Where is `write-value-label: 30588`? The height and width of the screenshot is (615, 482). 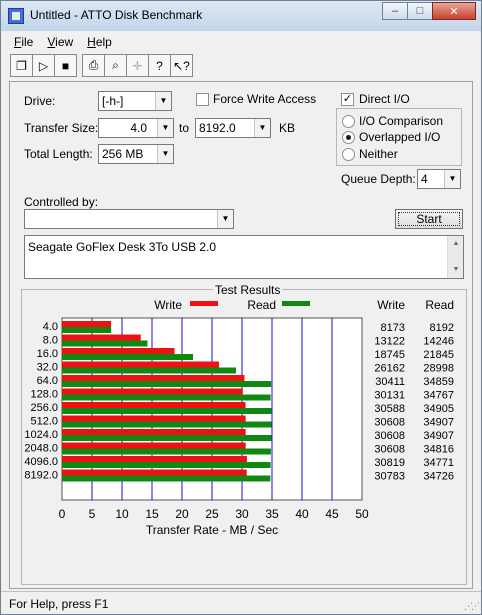 write-value-label: 30588 is located at coordinates (389, 409).